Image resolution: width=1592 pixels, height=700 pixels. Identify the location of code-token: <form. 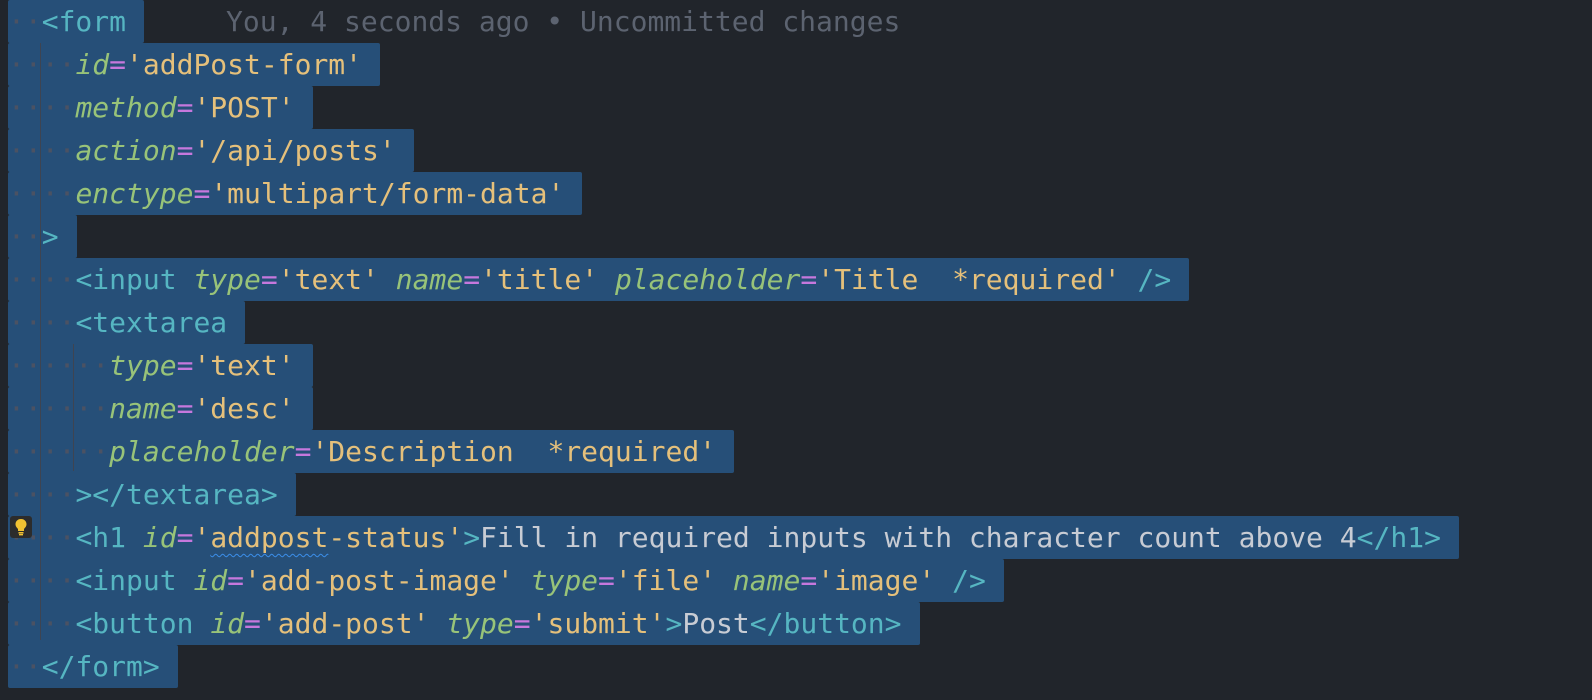
(84, 21).